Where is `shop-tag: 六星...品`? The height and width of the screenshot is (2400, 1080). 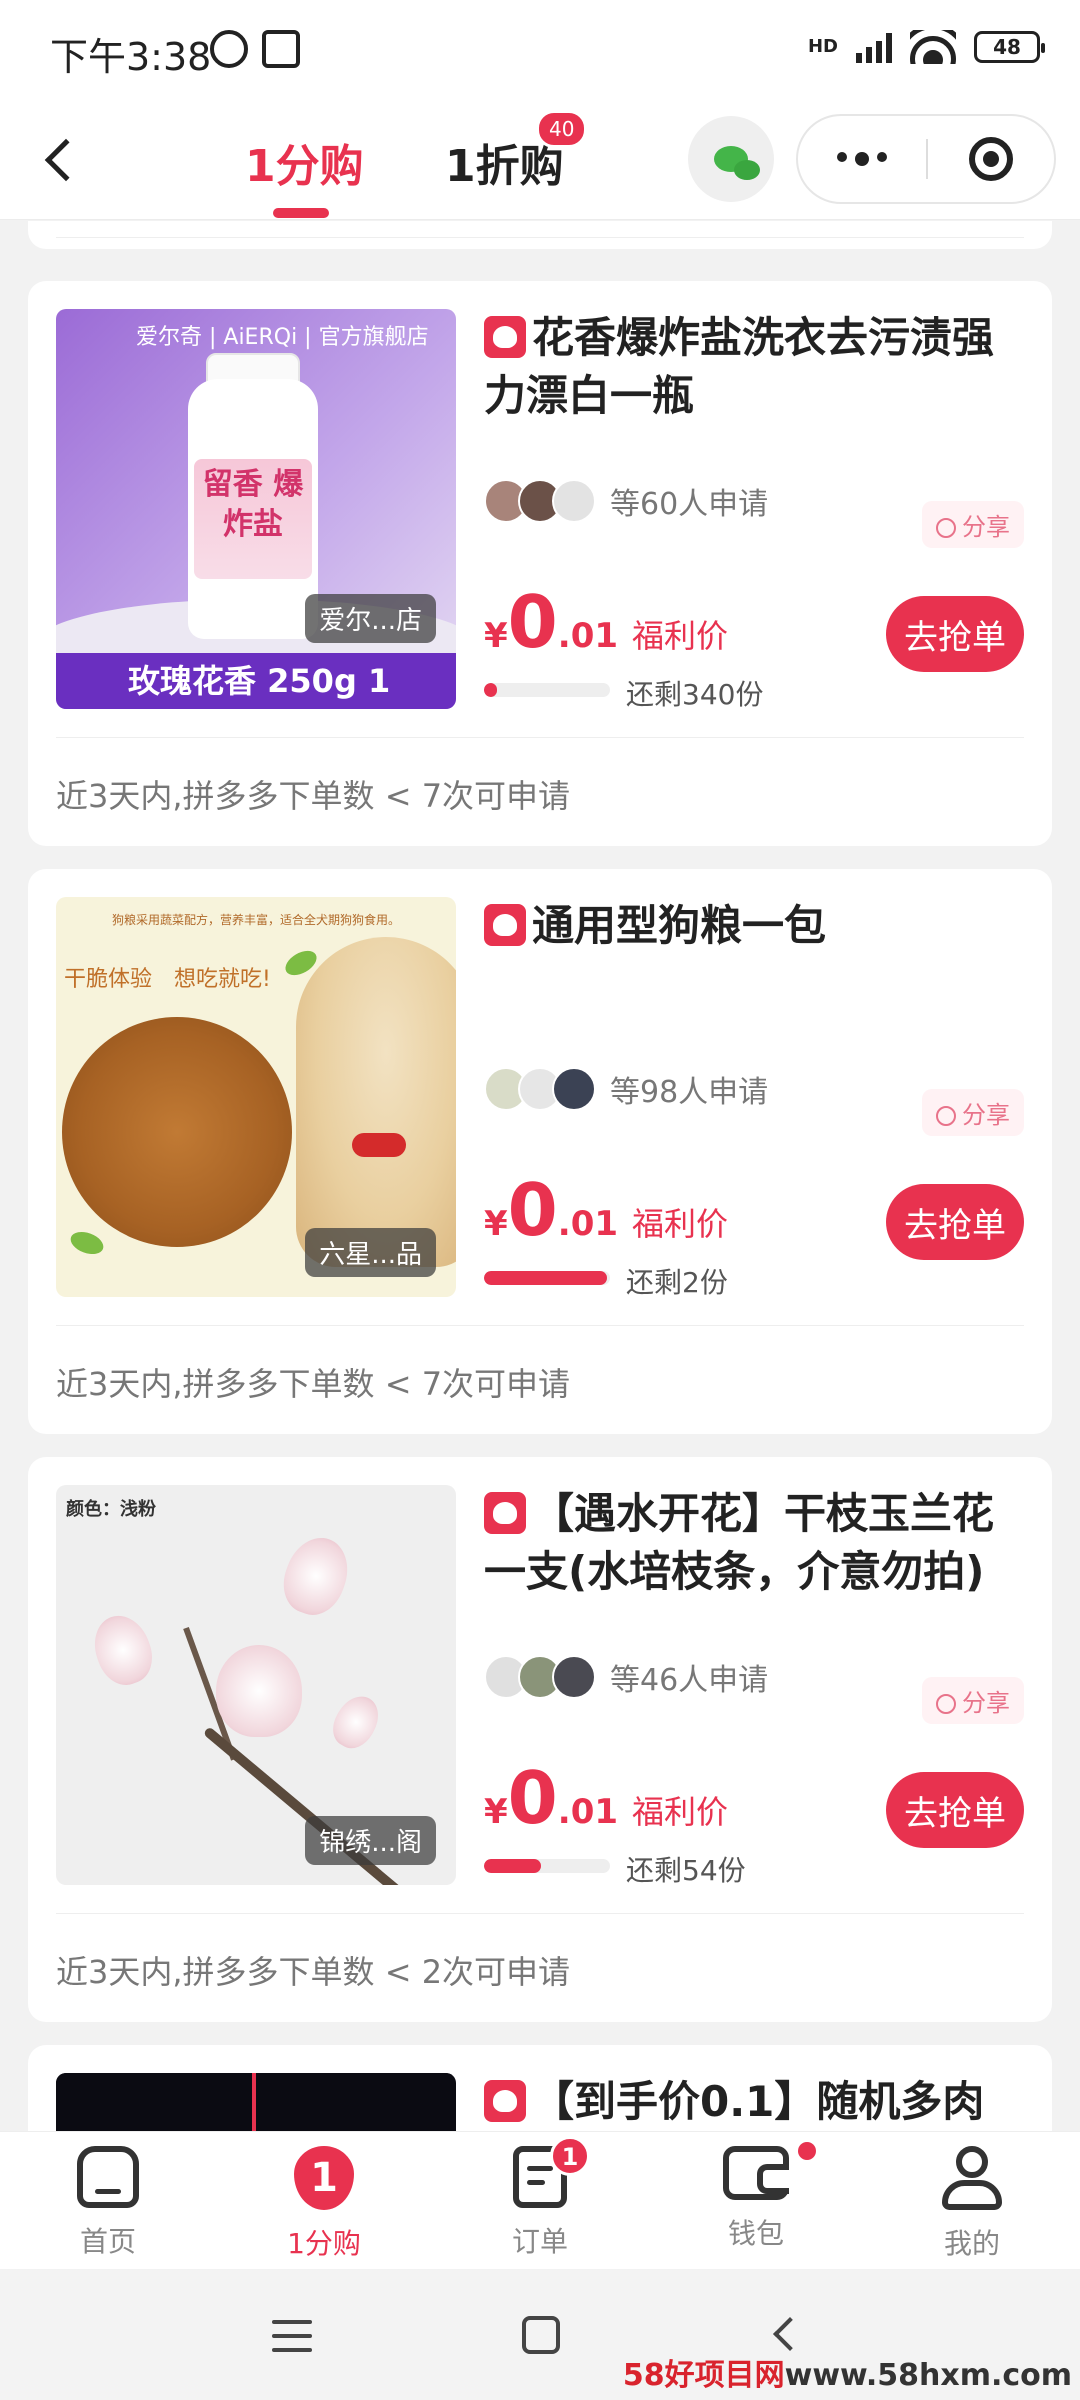 shop-tag: 六星...品 is located at coordinates (370, 1252).